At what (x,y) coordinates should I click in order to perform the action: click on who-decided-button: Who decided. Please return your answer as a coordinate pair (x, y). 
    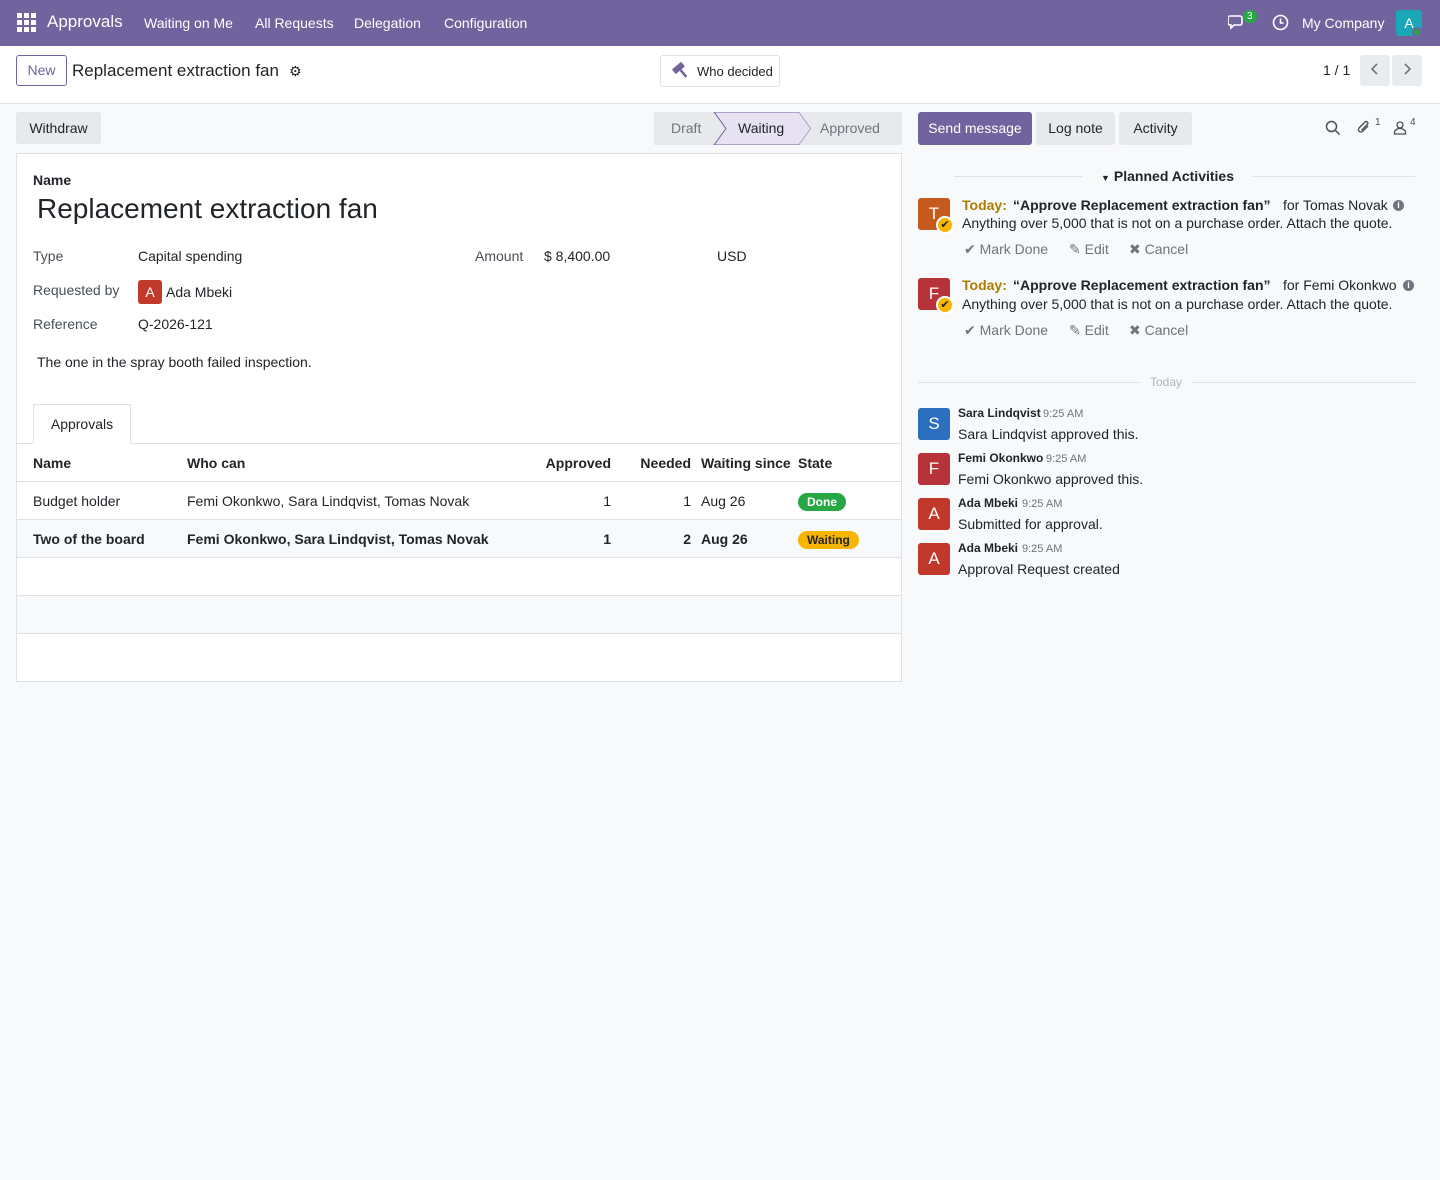
    Looking at the image, I should click on (720, 71).